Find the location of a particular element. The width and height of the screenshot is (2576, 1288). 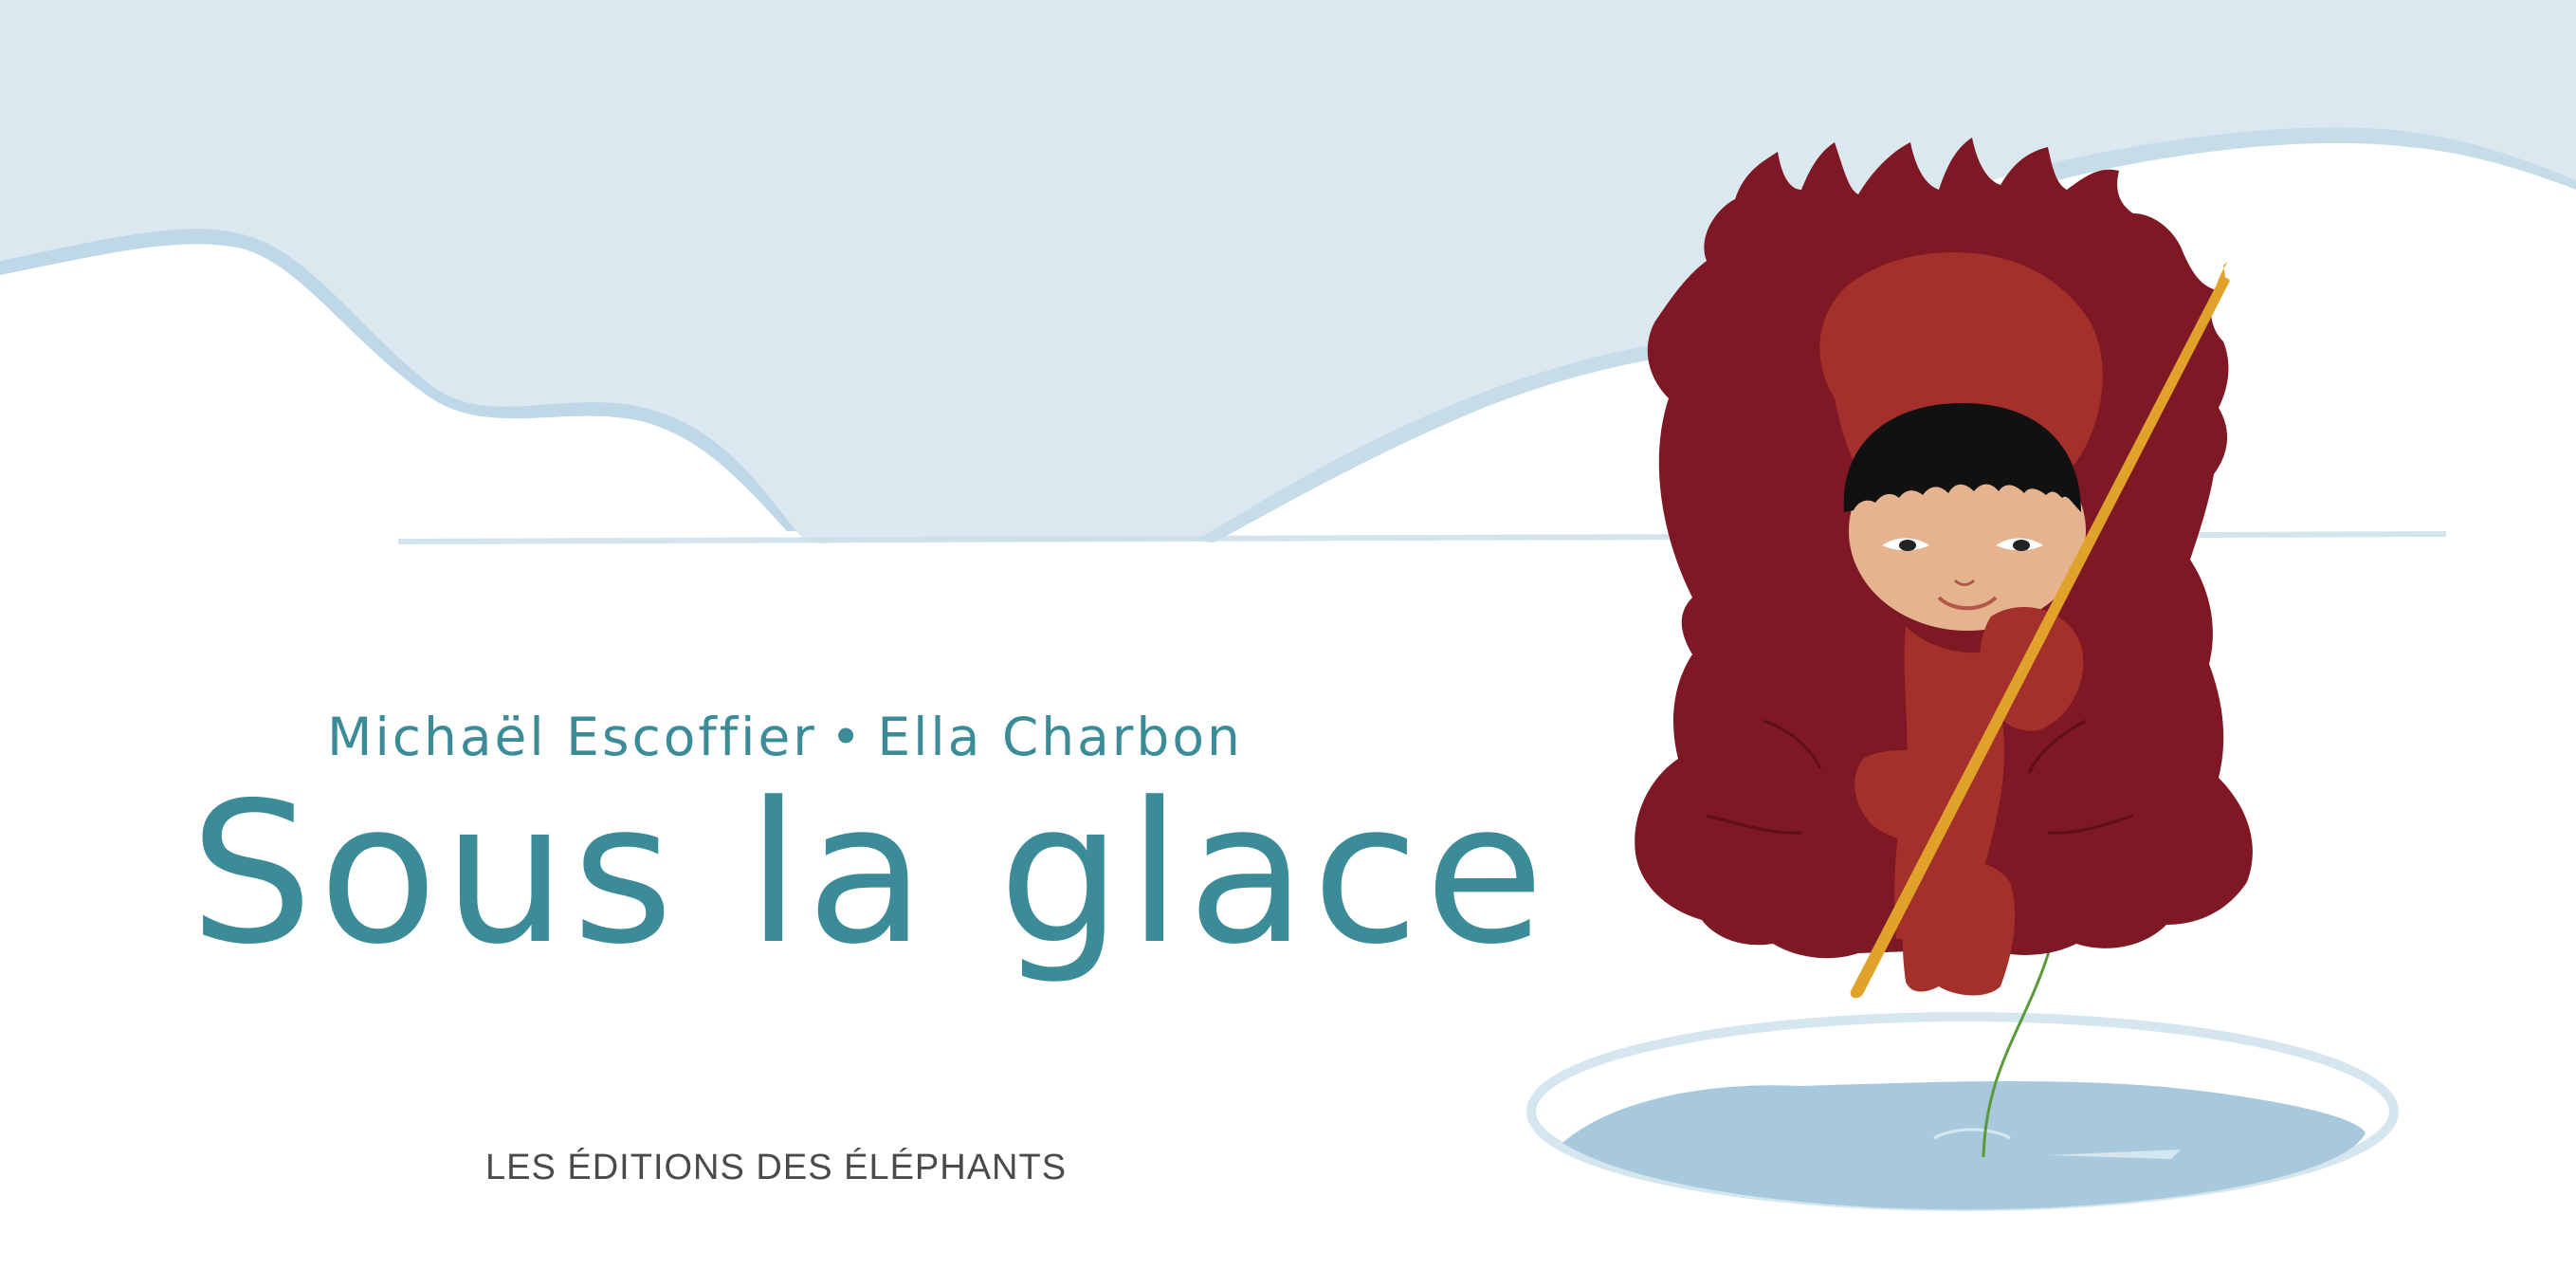

left-pupil is located at coordinates (1907, 545).